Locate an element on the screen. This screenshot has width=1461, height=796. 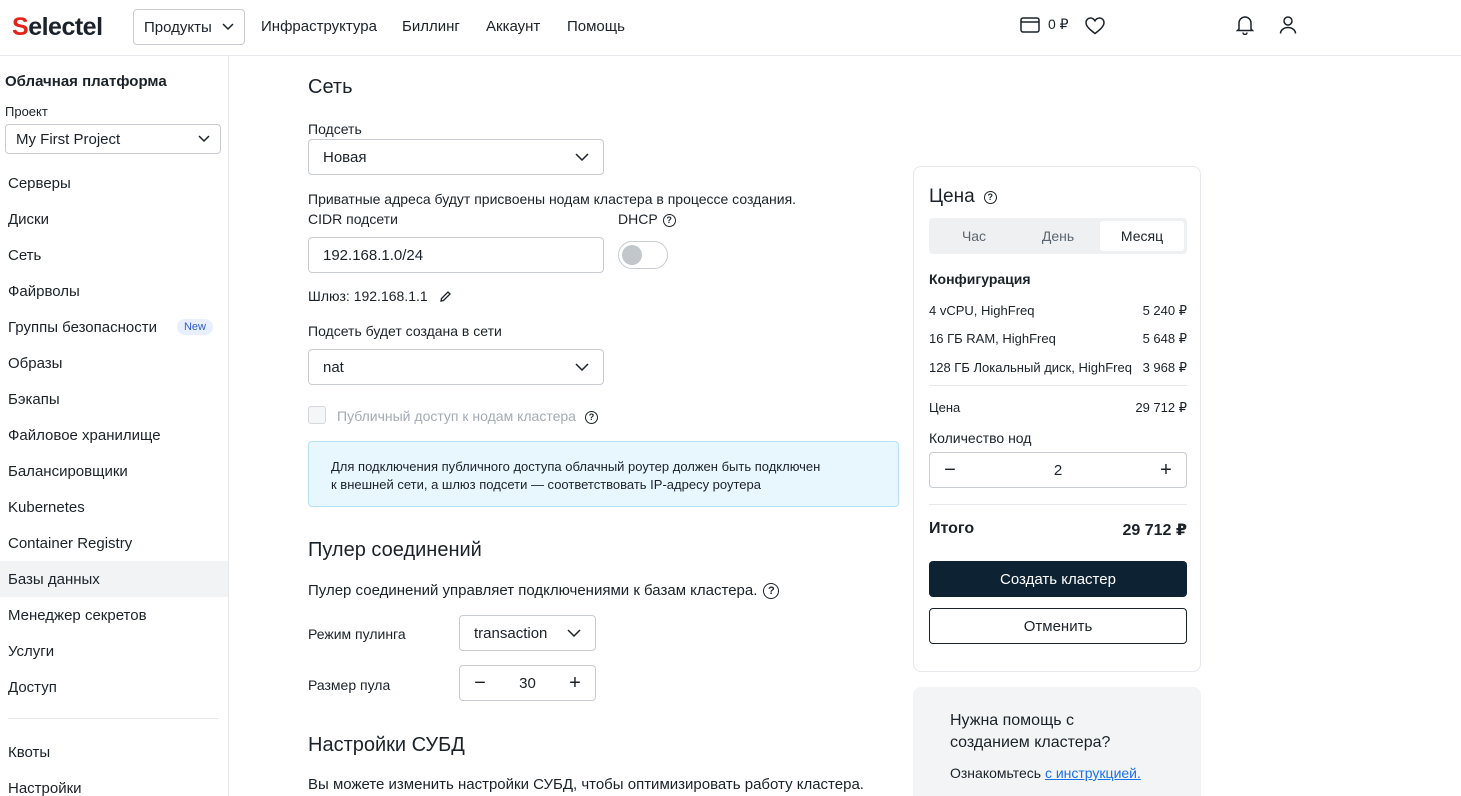
pooling-mode-select: transaction is located at coordinates (527, 633).